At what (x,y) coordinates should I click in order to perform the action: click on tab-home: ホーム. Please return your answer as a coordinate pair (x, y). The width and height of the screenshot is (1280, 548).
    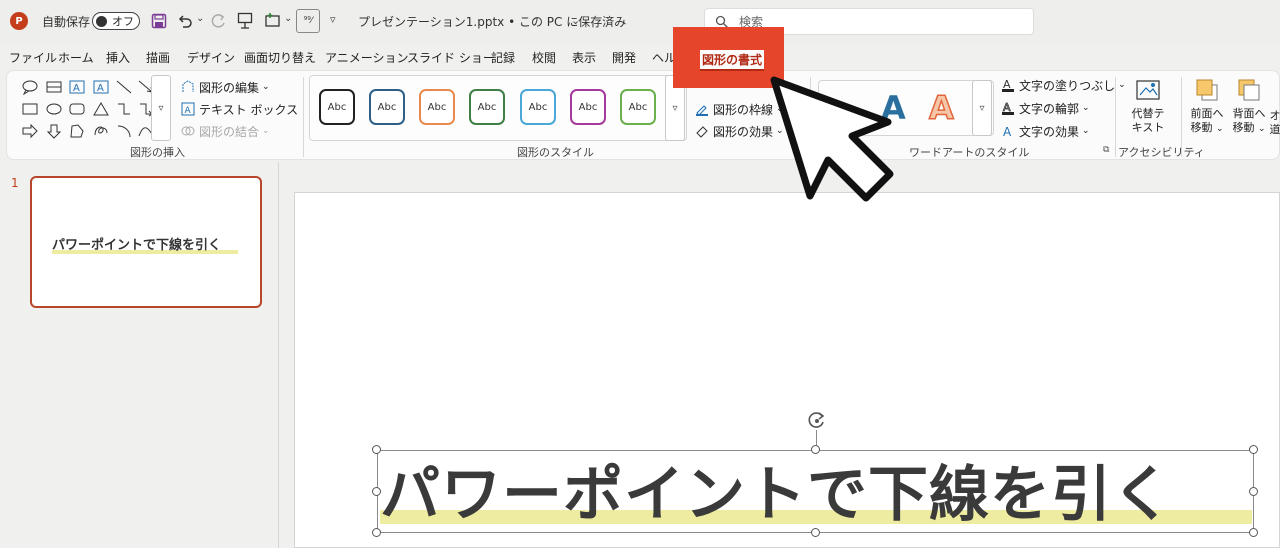
    Looking at the image, I should click on (76, 58).